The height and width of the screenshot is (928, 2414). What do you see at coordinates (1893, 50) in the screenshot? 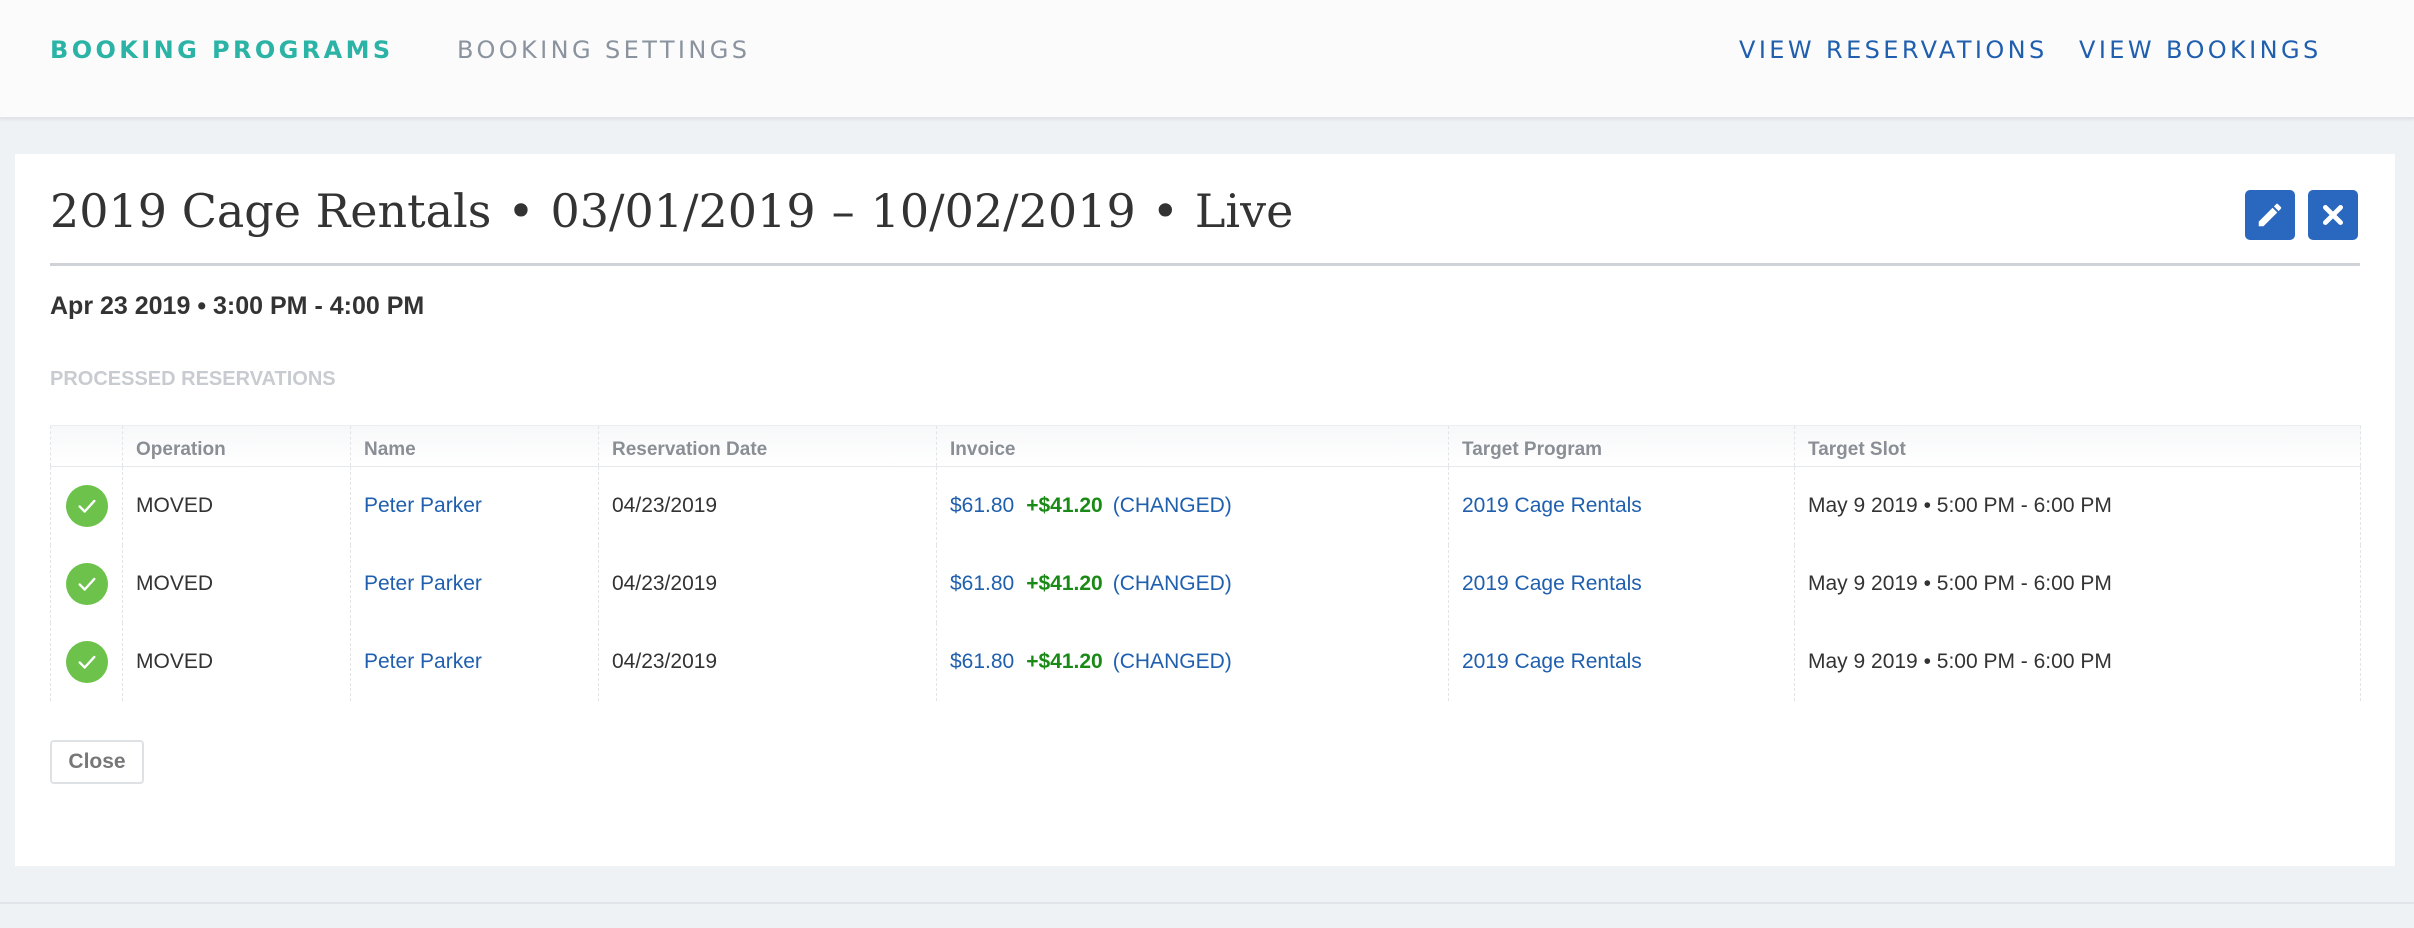
I see `nav-view-reservations: VIEW RESERVATIONS` at bounding box center [1893, 50].